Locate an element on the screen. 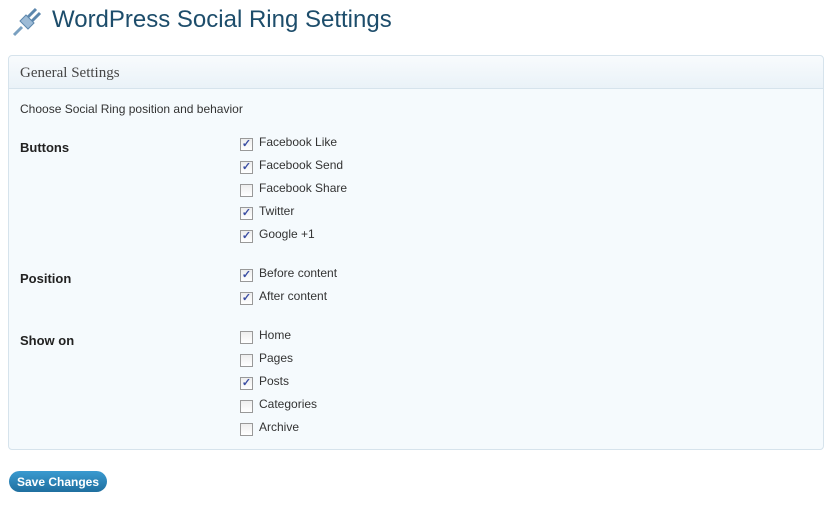  option-facebook-send: ✓ Facebook Send is located at coordinates (292, 165).